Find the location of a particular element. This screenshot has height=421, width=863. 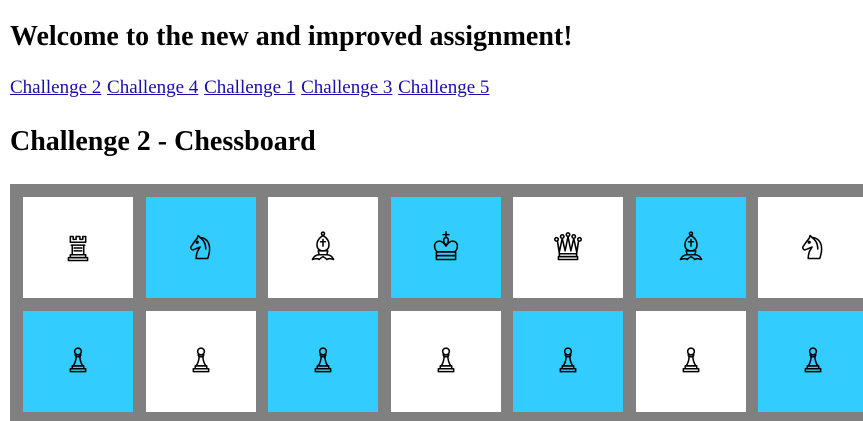

nav-link-challenge-4: Challenge 4 is located at coordinates (152, 87).